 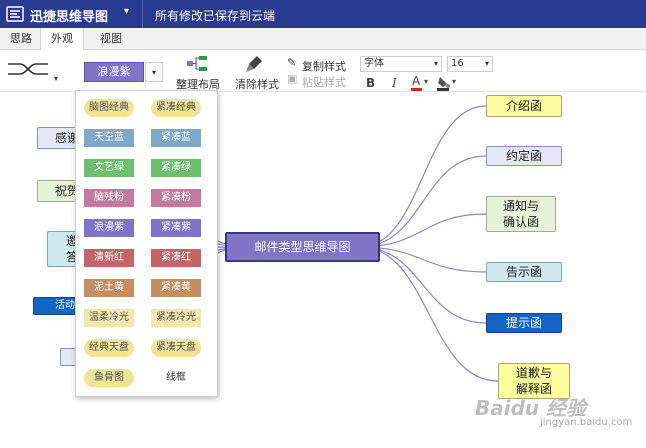 I want to click on theme-button: 浪漫紫, so click(x=114, y=72).